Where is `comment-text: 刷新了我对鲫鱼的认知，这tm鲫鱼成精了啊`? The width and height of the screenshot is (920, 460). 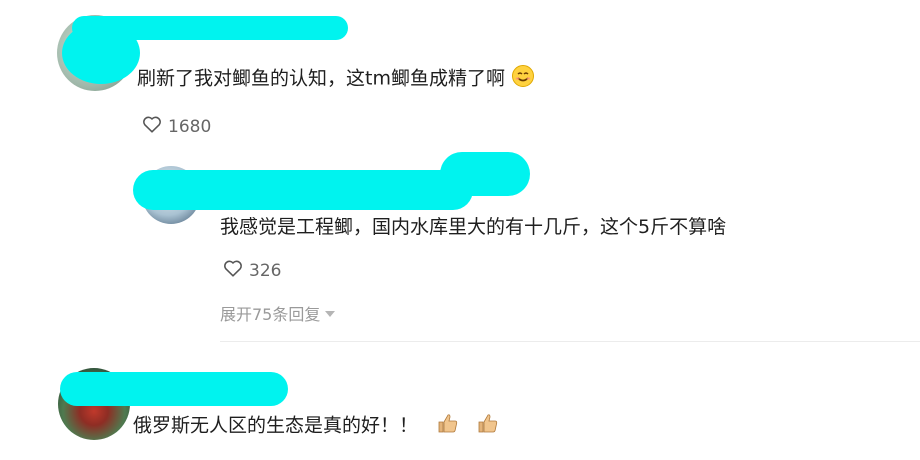
comment-text: 刷新了我对鲫鱼的认知，这tm鲫鱼成精了啊 is located at coordinates (336, 79).